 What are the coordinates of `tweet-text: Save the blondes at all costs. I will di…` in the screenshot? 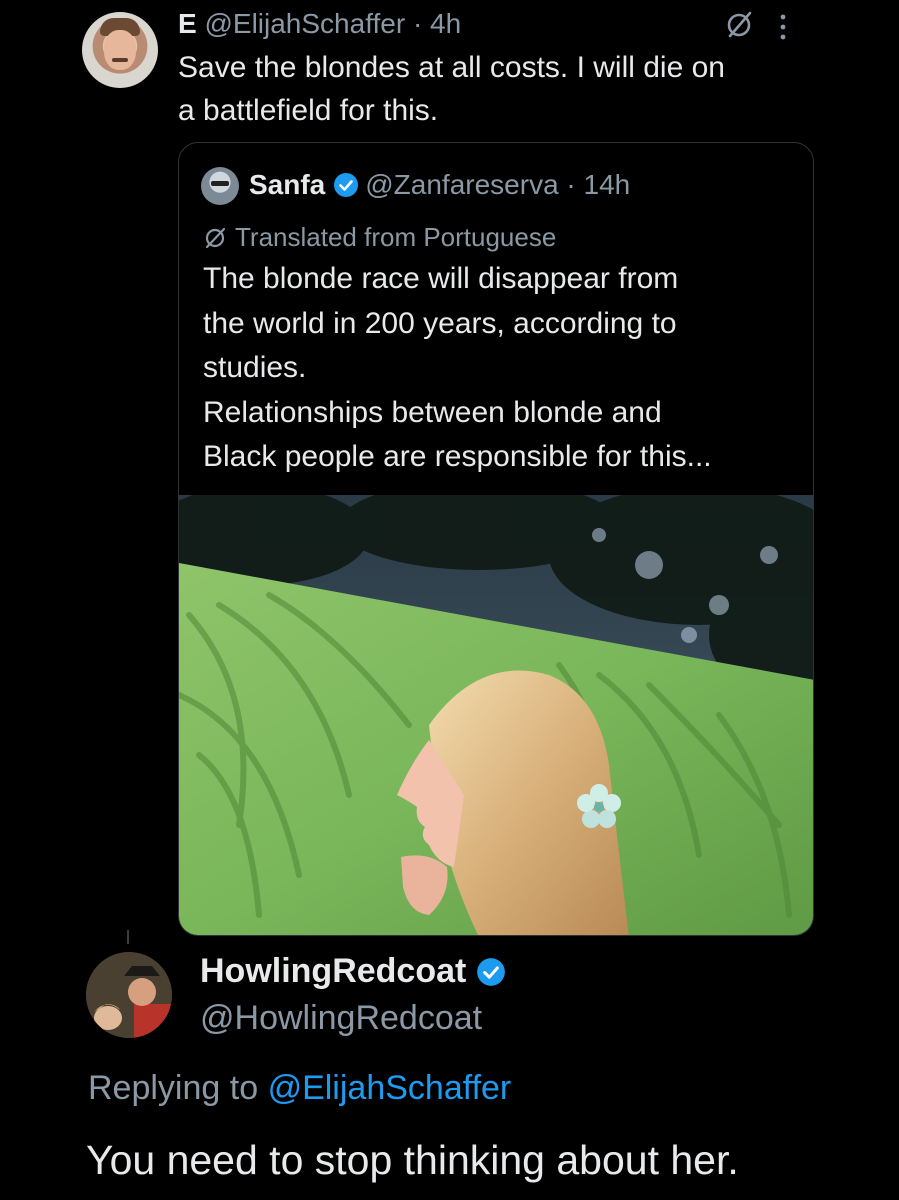 It's located at (508, 89).